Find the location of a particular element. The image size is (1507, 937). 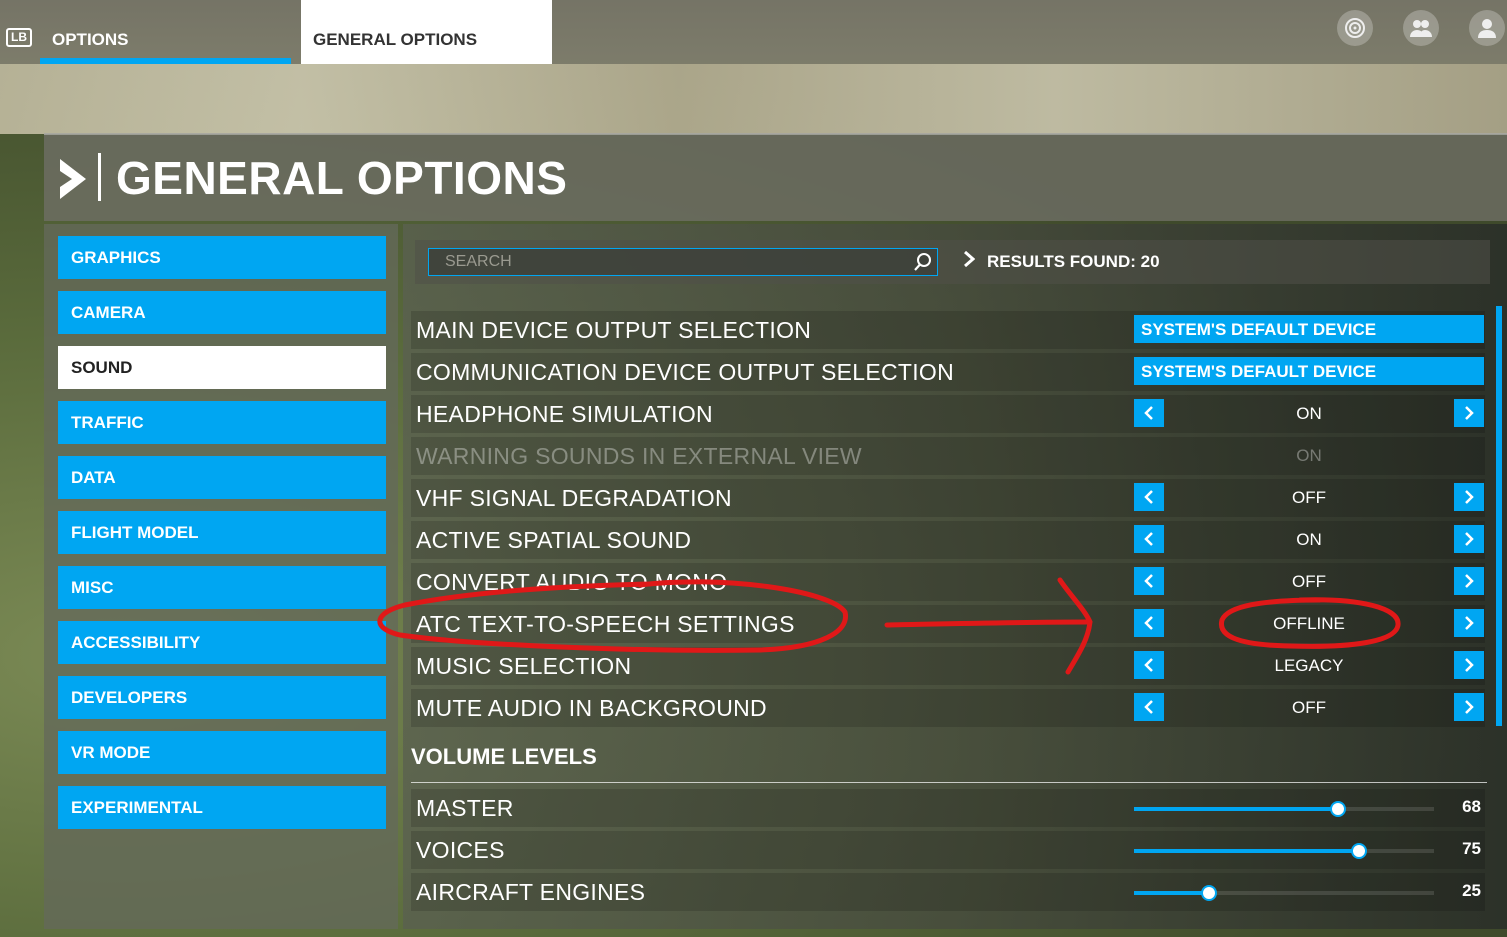

setting-row-warning-sounds-external: WARNING SOUNDS IN EXTERNAL VIEW ON is located at coordinates (948, 456).